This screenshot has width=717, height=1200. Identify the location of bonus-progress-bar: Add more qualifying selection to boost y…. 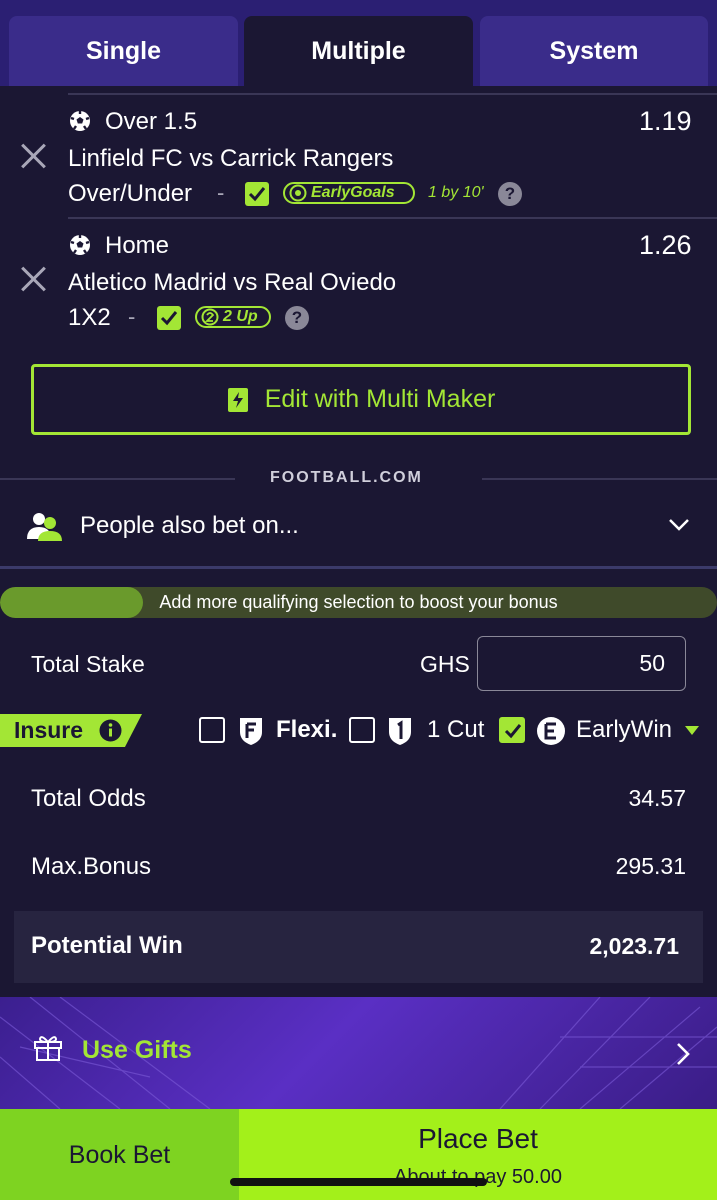
(358, 602).